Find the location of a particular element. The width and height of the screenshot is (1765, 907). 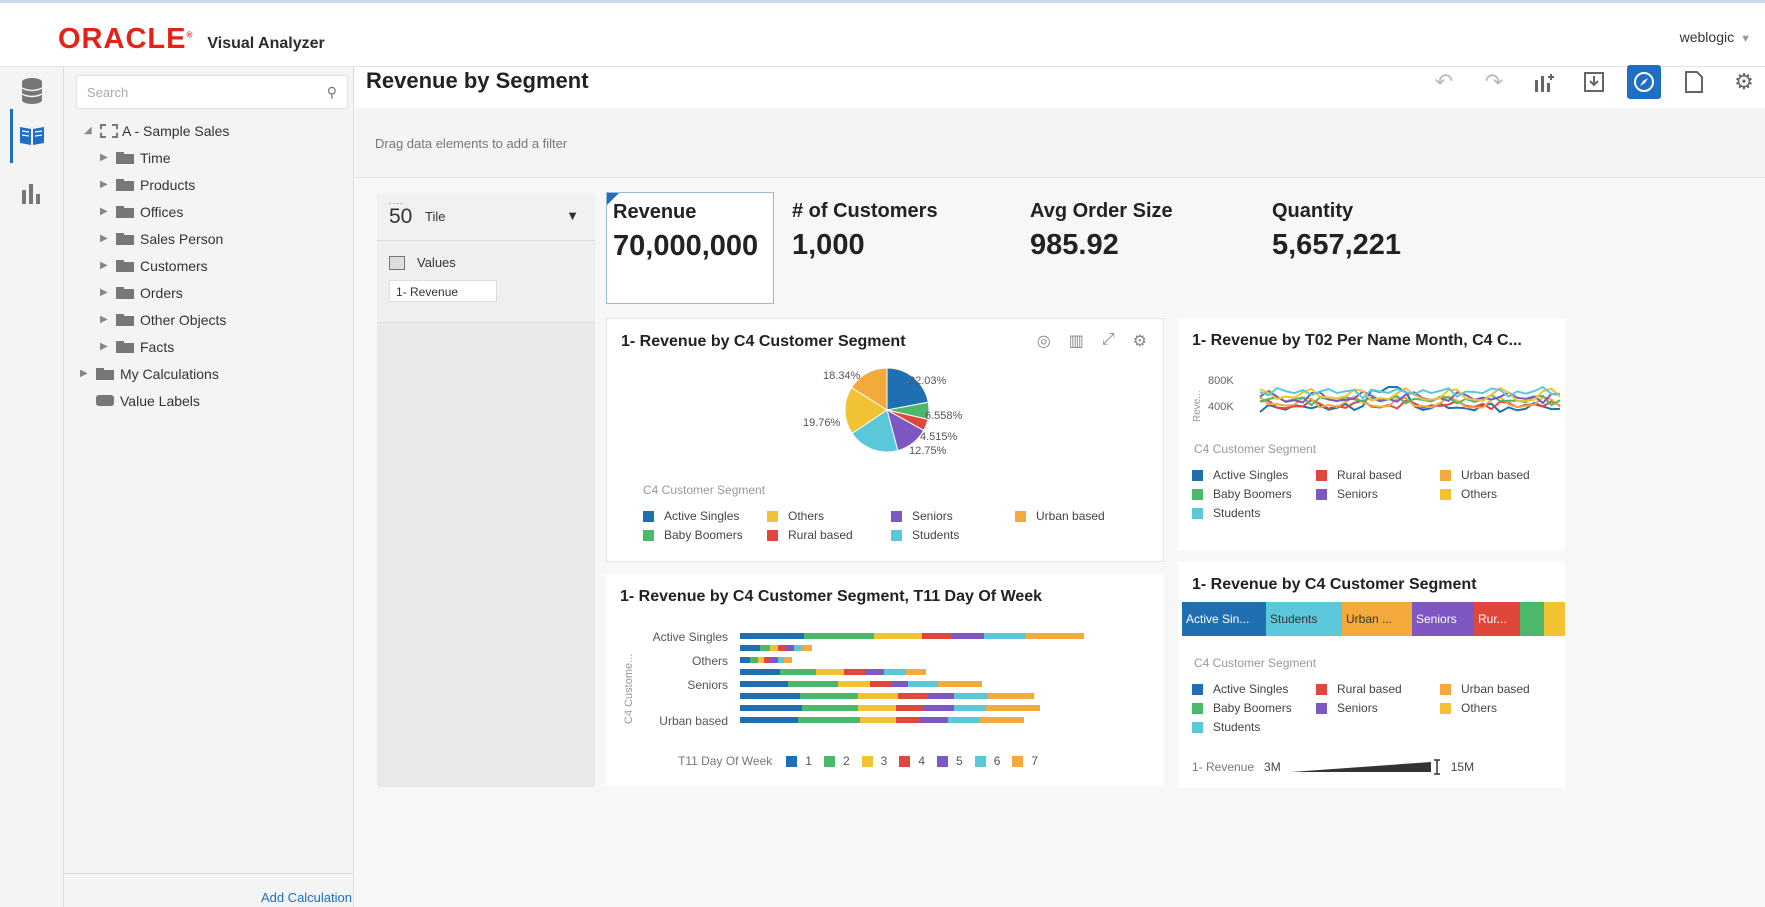

gear-icon: ⚙ is located at coordinates (1744, 82).